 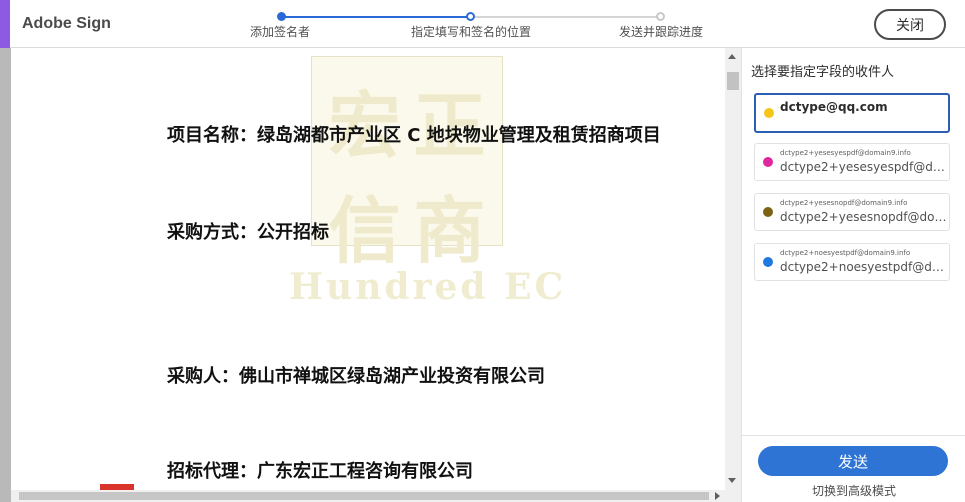 I want to click on app-header: Adobe Sign 添加签名者 指定填写和签名的位置 发送并跟踪进度 关闭, so click(x=482, y=24).